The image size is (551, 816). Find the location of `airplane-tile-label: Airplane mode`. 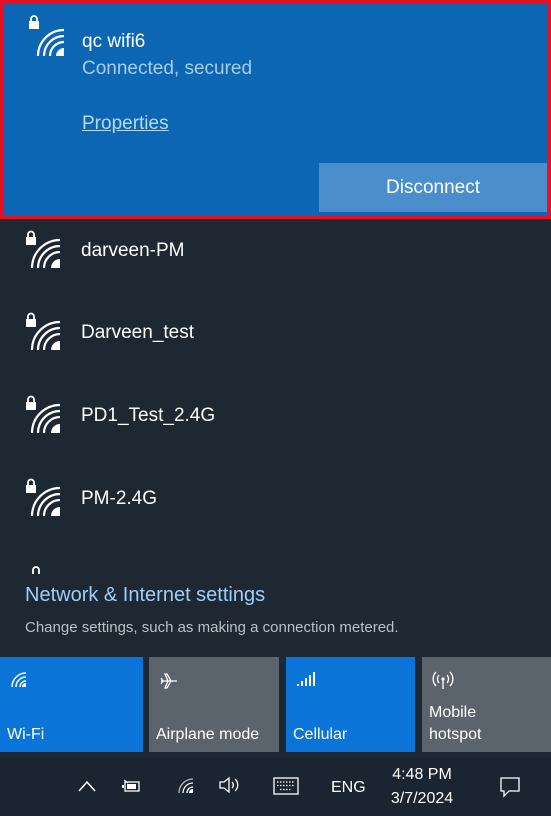

airplane-tile-label: Airplane mode is located at coordinates (208, 734).